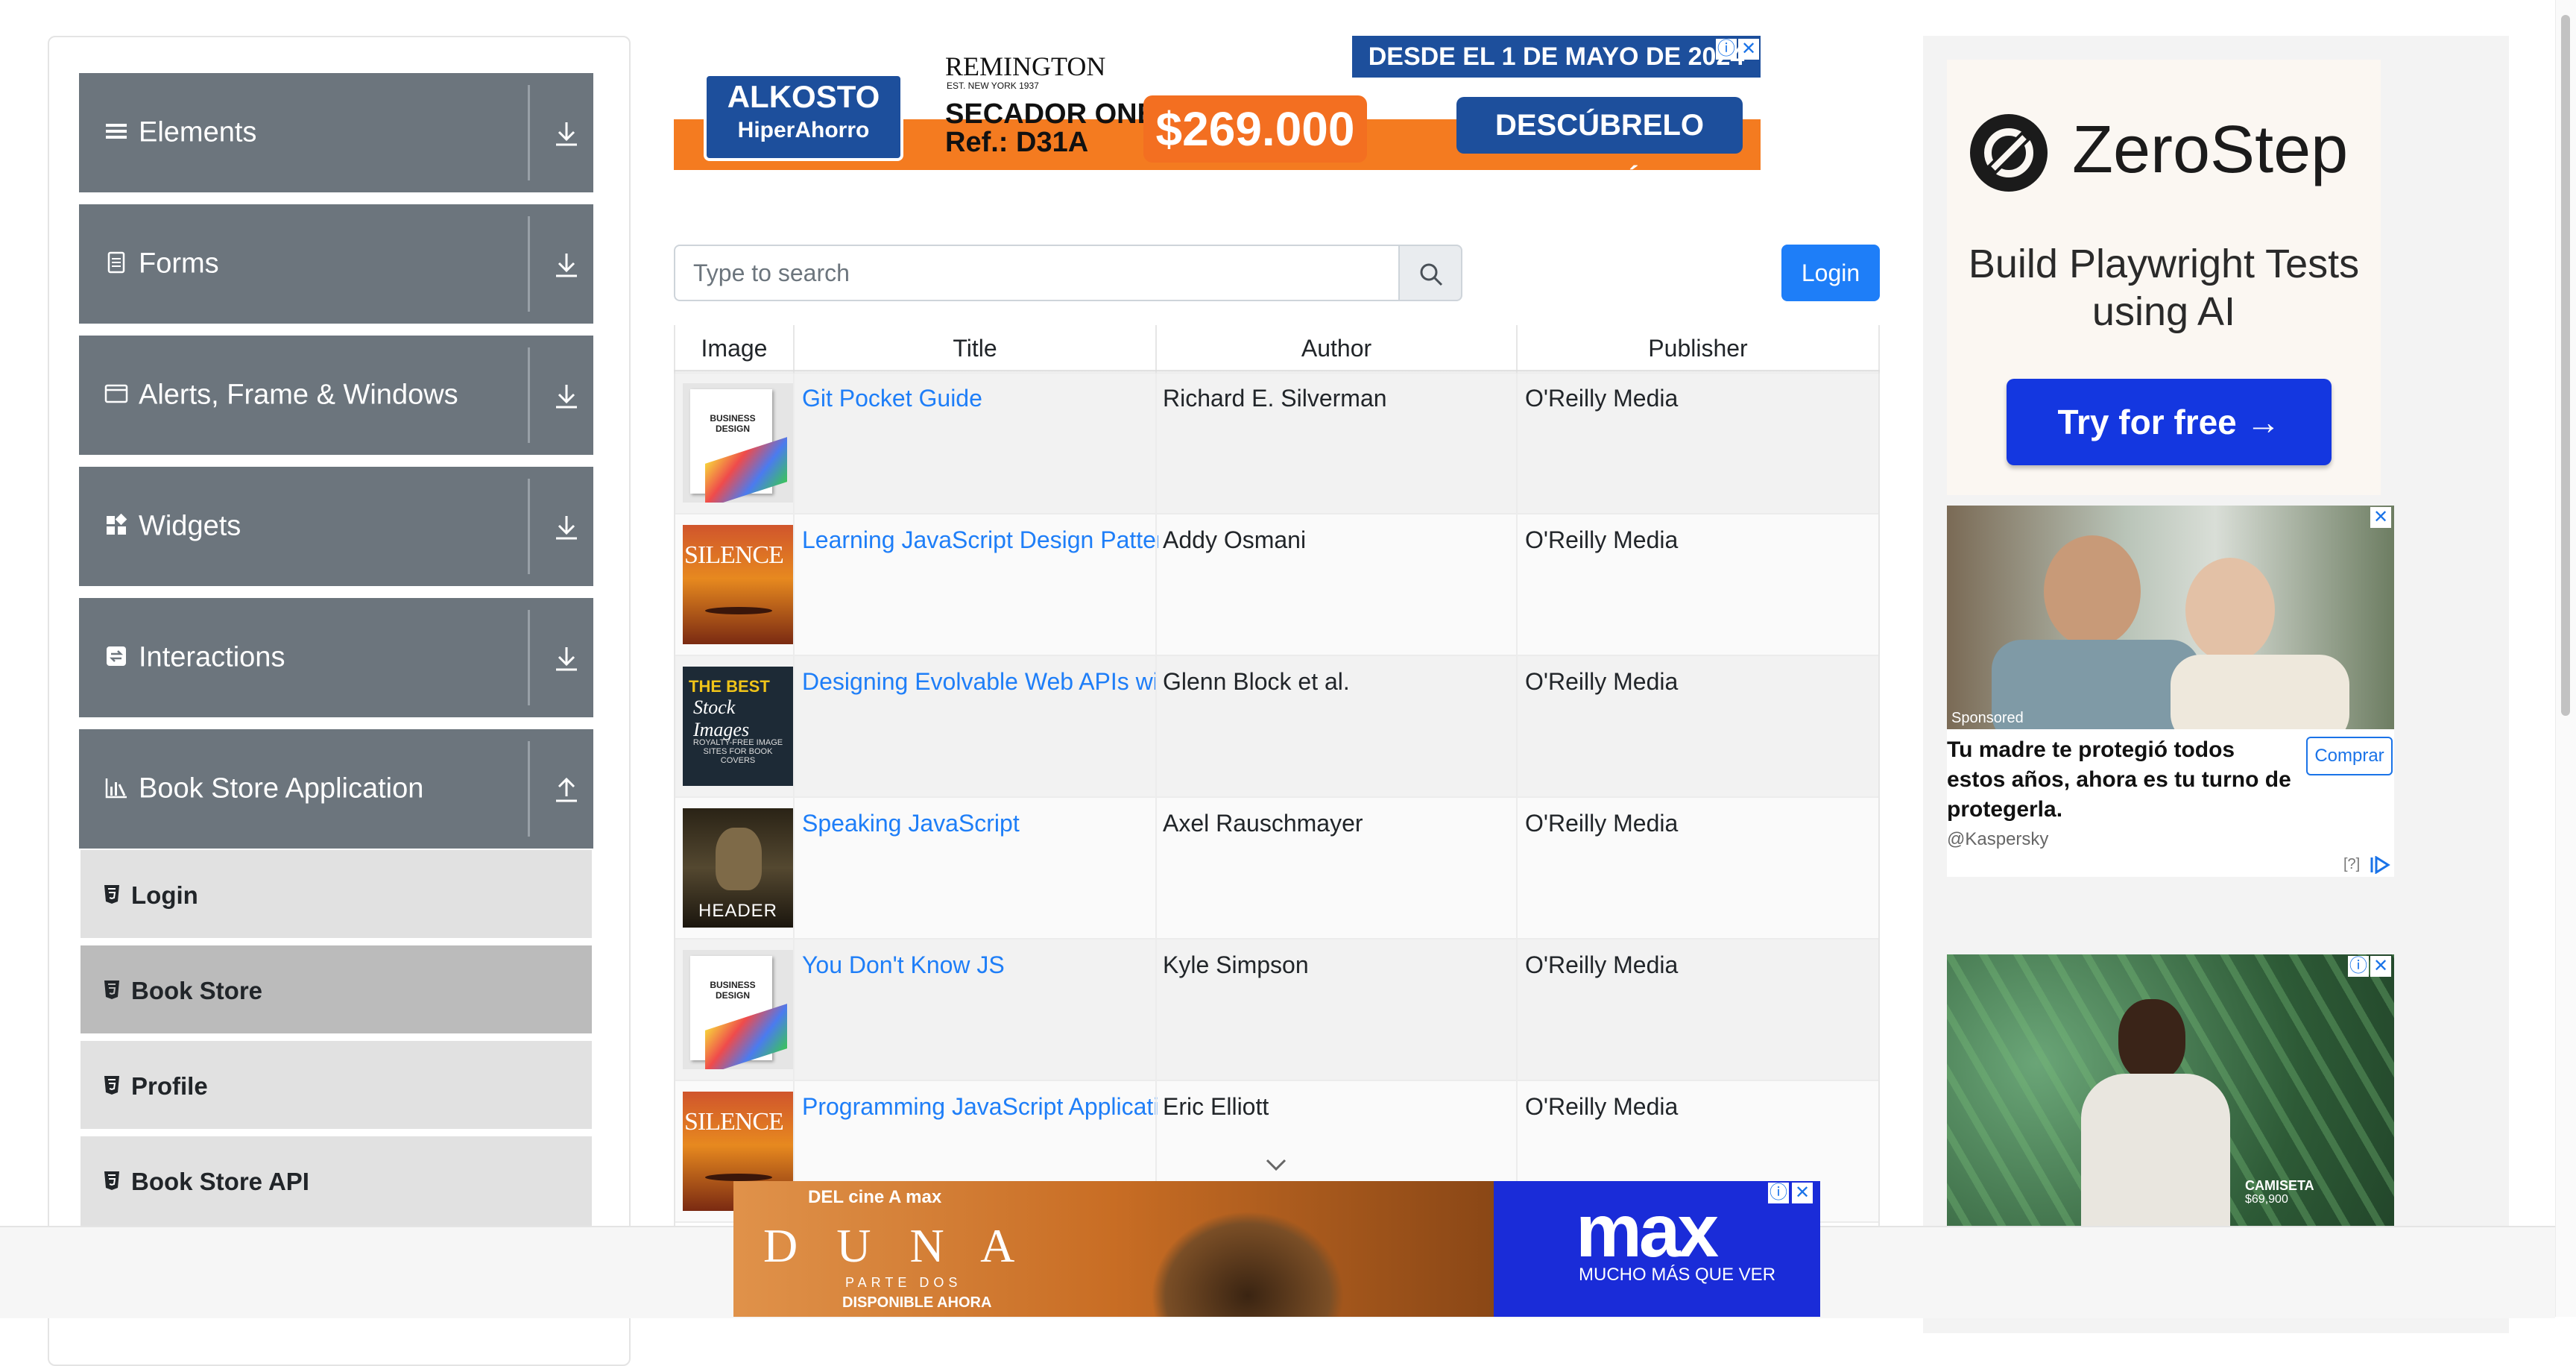 The height and width of the screenshot is (1366, 2576). What do you see at coordinates (1263, 823) in the screenshot?
I see `book-author: Axel Rauschmayer` at bounding box center [1263, 823].